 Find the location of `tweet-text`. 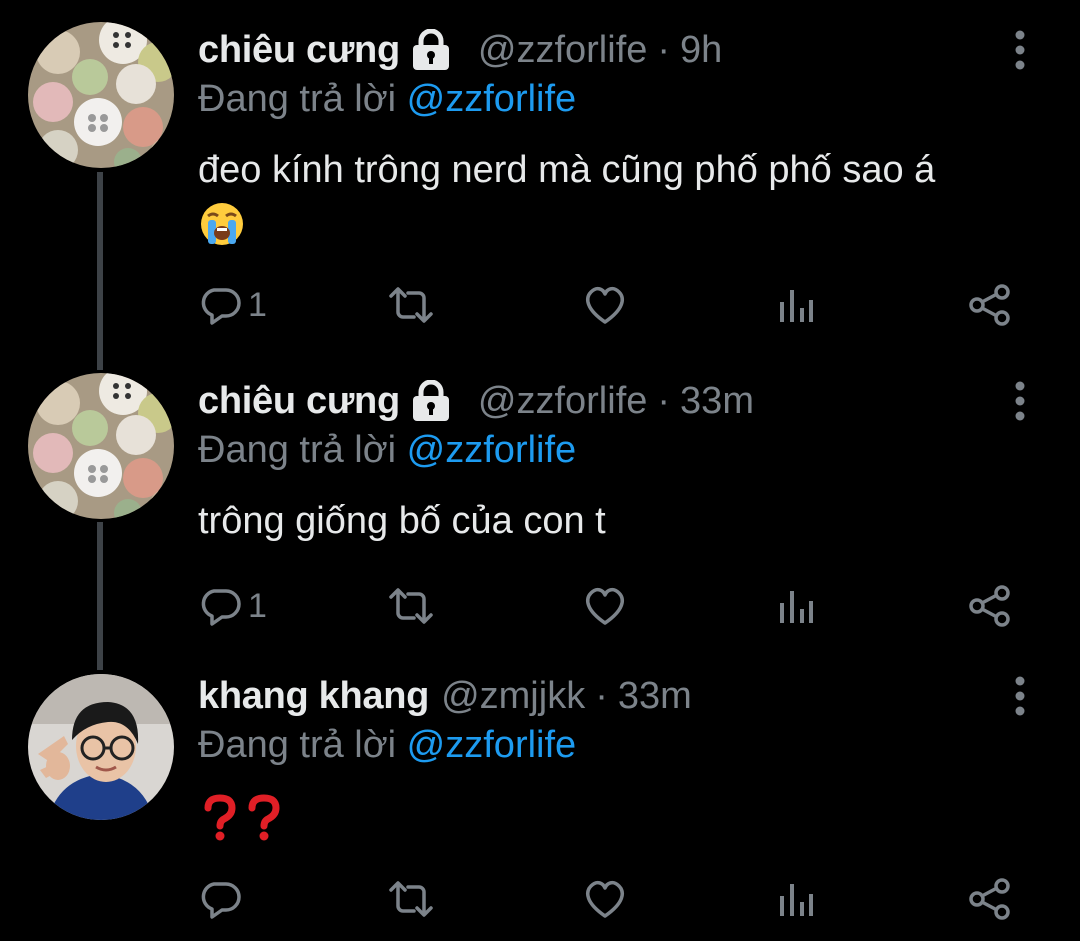

tweet-text is located at coordinates (628, 816).